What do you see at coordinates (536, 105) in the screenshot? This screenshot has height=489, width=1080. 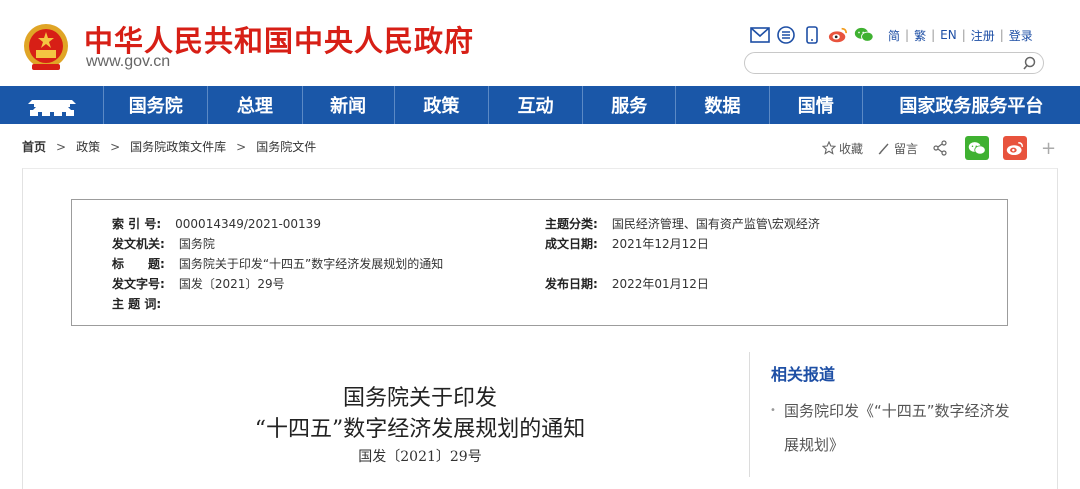 I see `nav-item-interaction: 互动` at bounding box center [536, 105].